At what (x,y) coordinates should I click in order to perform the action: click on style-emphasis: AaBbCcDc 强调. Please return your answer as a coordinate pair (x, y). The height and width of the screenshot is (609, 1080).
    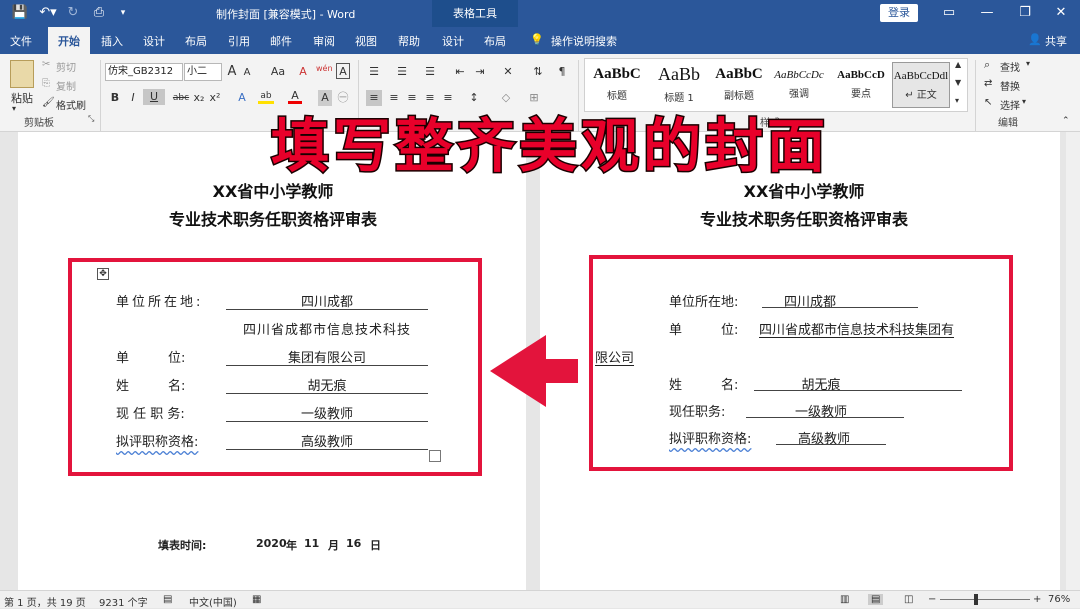
    Looking at the image, I should click on (799, 85).